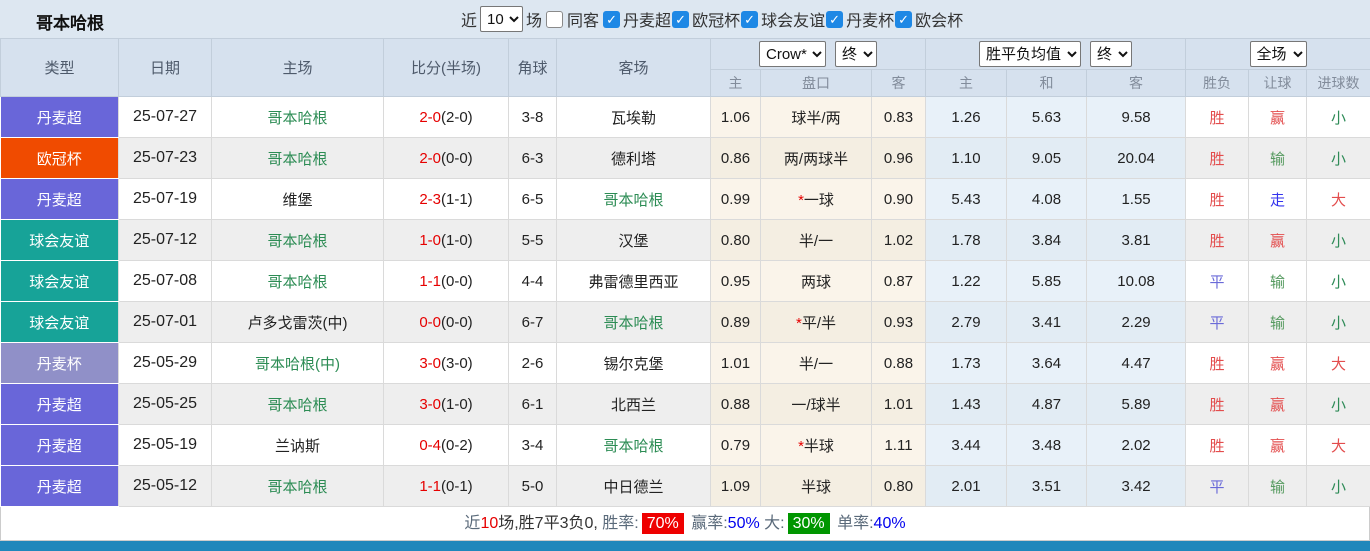 This screenshot has width=1370, height=551. What do you see at coordinates (898, 322) in the screenshot?
I see `handicap-away-odds: 0.93` at bounding box center [898, 322].